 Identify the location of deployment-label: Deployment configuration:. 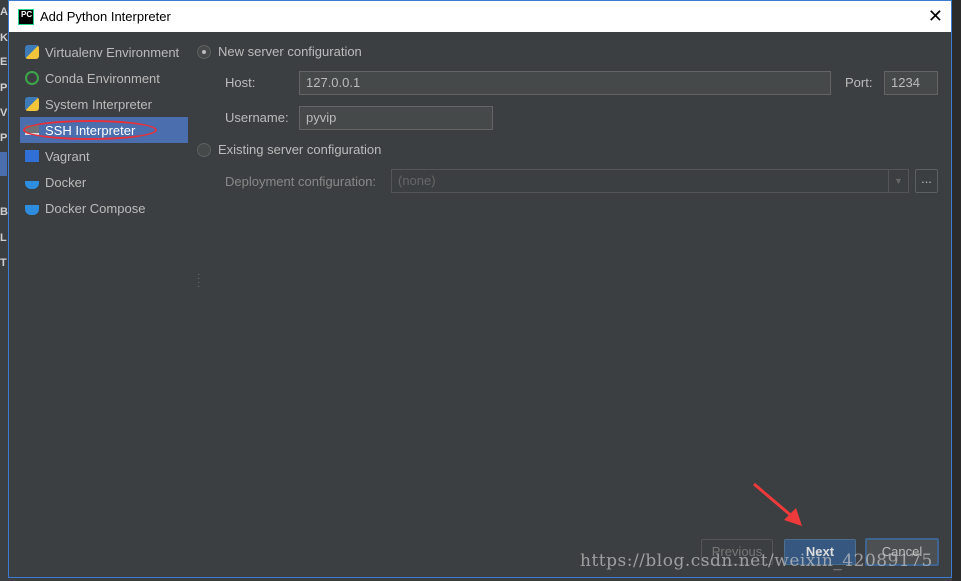
(301, 181).